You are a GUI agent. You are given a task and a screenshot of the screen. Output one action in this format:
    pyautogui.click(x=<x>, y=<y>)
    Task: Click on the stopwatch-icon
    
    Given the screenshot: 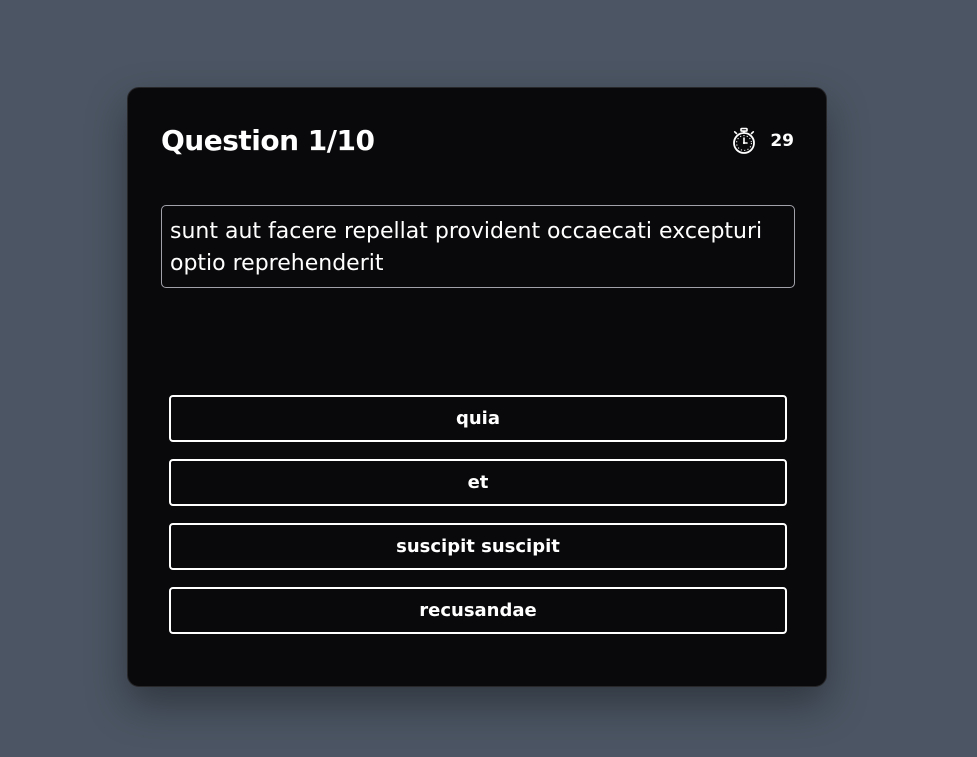 What is the action you would take?
    pyautogui.click(x=744, y=140)
    